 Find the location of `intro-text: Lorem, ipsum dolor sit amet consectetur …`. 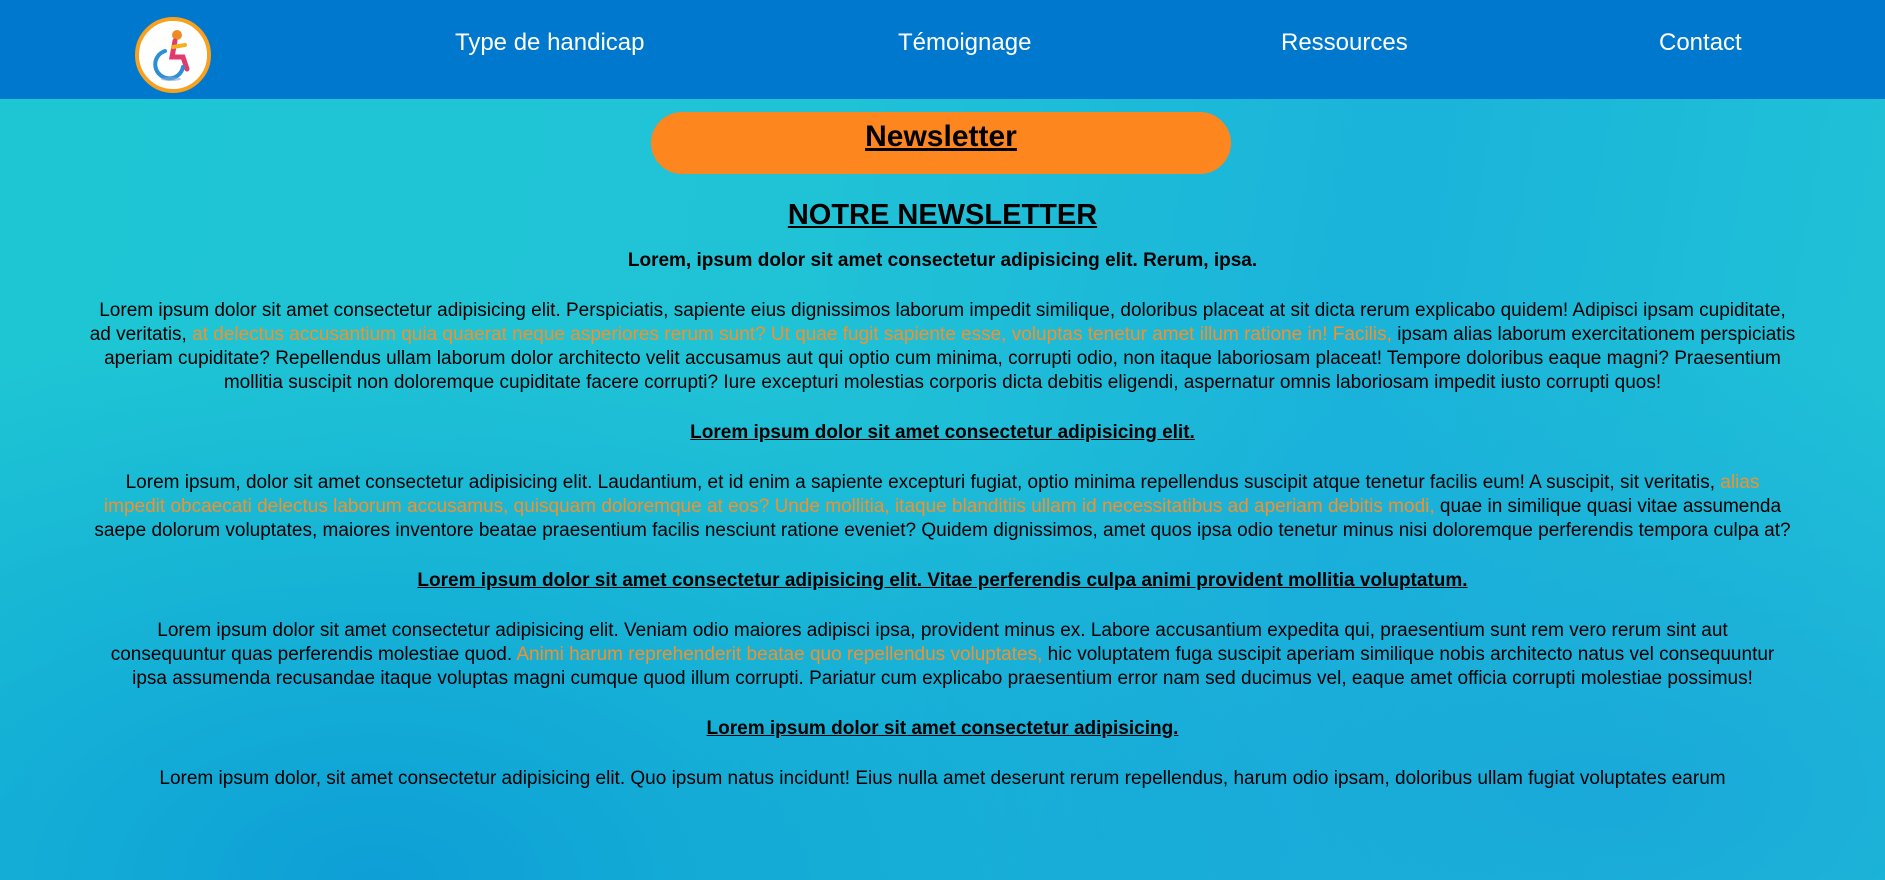

intro-text: Lorem, ipsum dolor sit amet consectetur … is located at coordinates (942, 260).